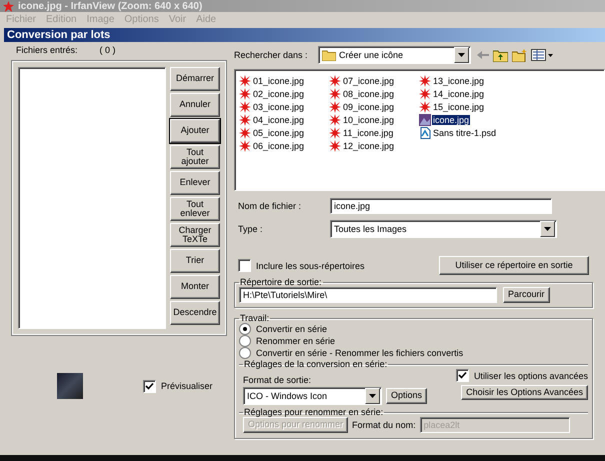  What do you see at coordinates (70, 386) in the screenshot?
I see `photo-placeholder` at bounding box center [70, 386].